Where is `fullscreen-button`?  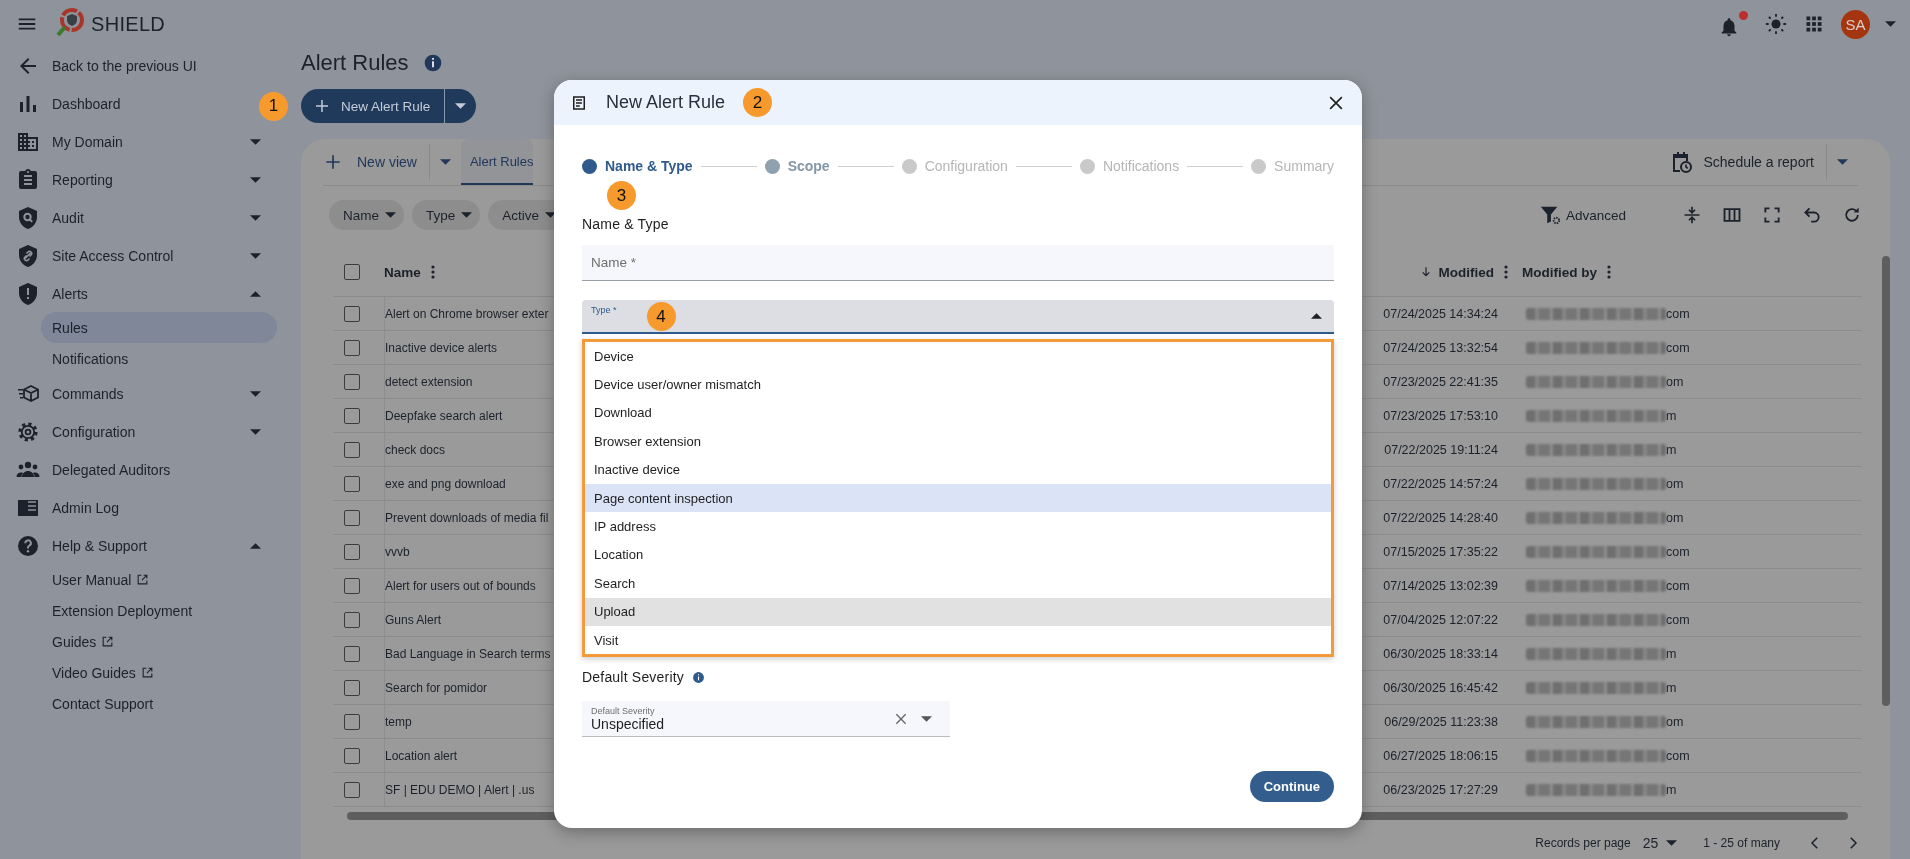 fullscreen-button is located at coordinates (1772, 215).